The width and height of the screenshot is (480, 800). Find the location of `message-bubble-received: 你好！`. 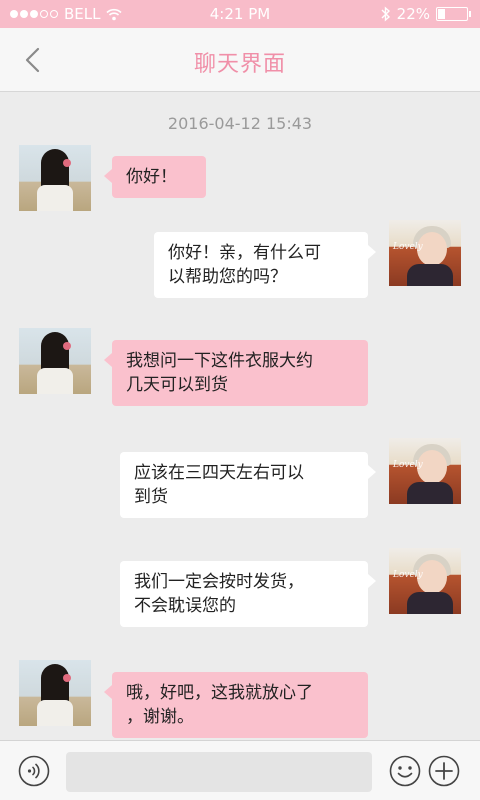

message-bubble-received: 你好！ is located at coordinates (155, 177).